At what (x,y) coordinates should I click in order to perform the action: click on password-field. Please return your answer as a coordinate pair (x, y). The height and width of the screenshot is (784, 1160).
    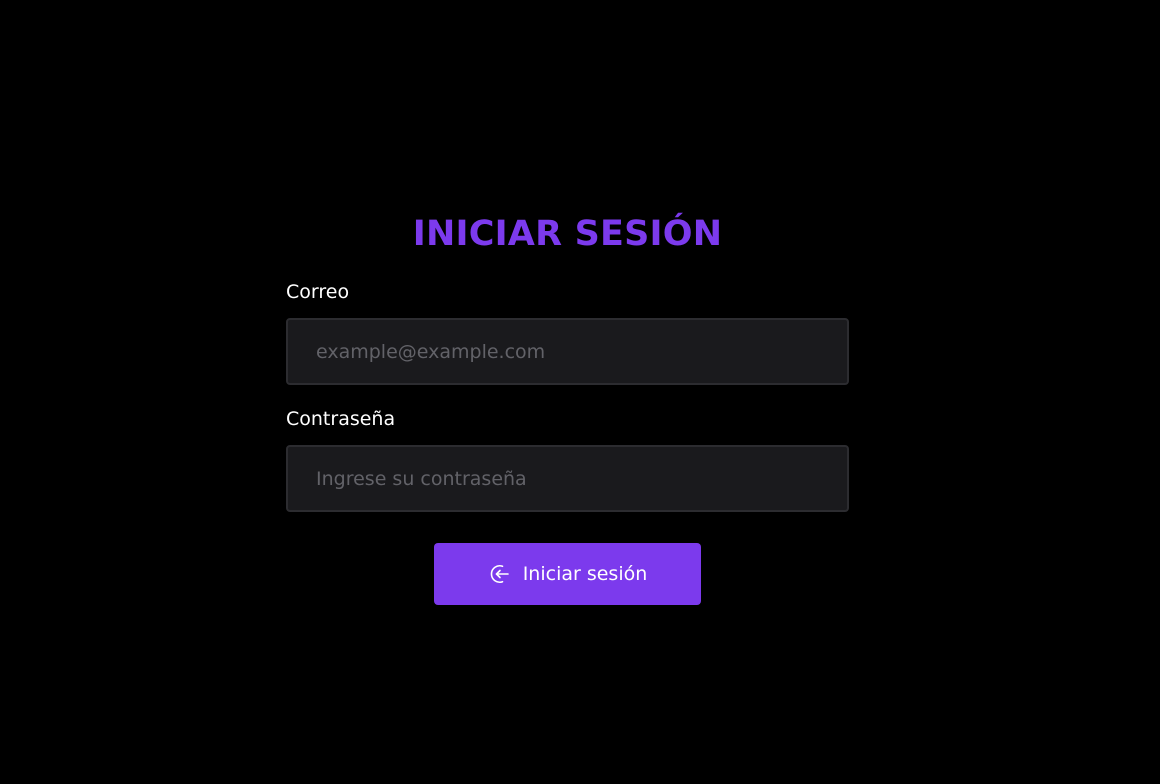
    Looking at the image, I should click on (567, 478).